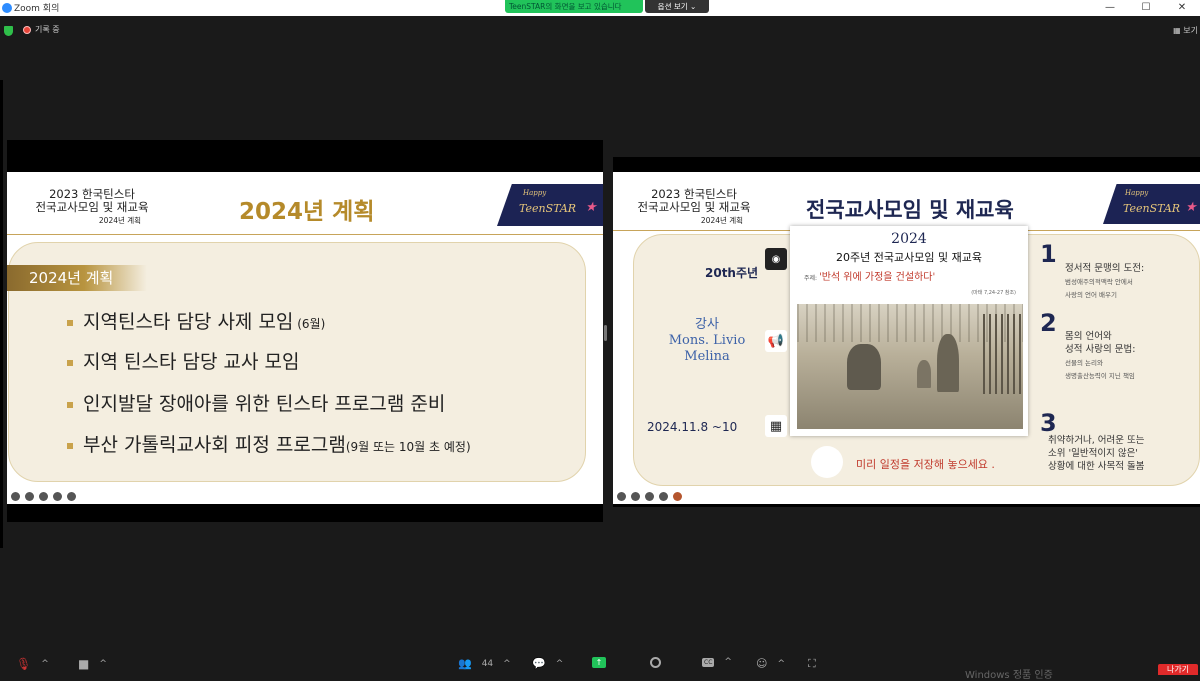 The height and width of the screenshot is (681, 1200). Describe the element at coordinates (547, 663) in the screenshot. I see `chat-button: 💬 ^` at that location.